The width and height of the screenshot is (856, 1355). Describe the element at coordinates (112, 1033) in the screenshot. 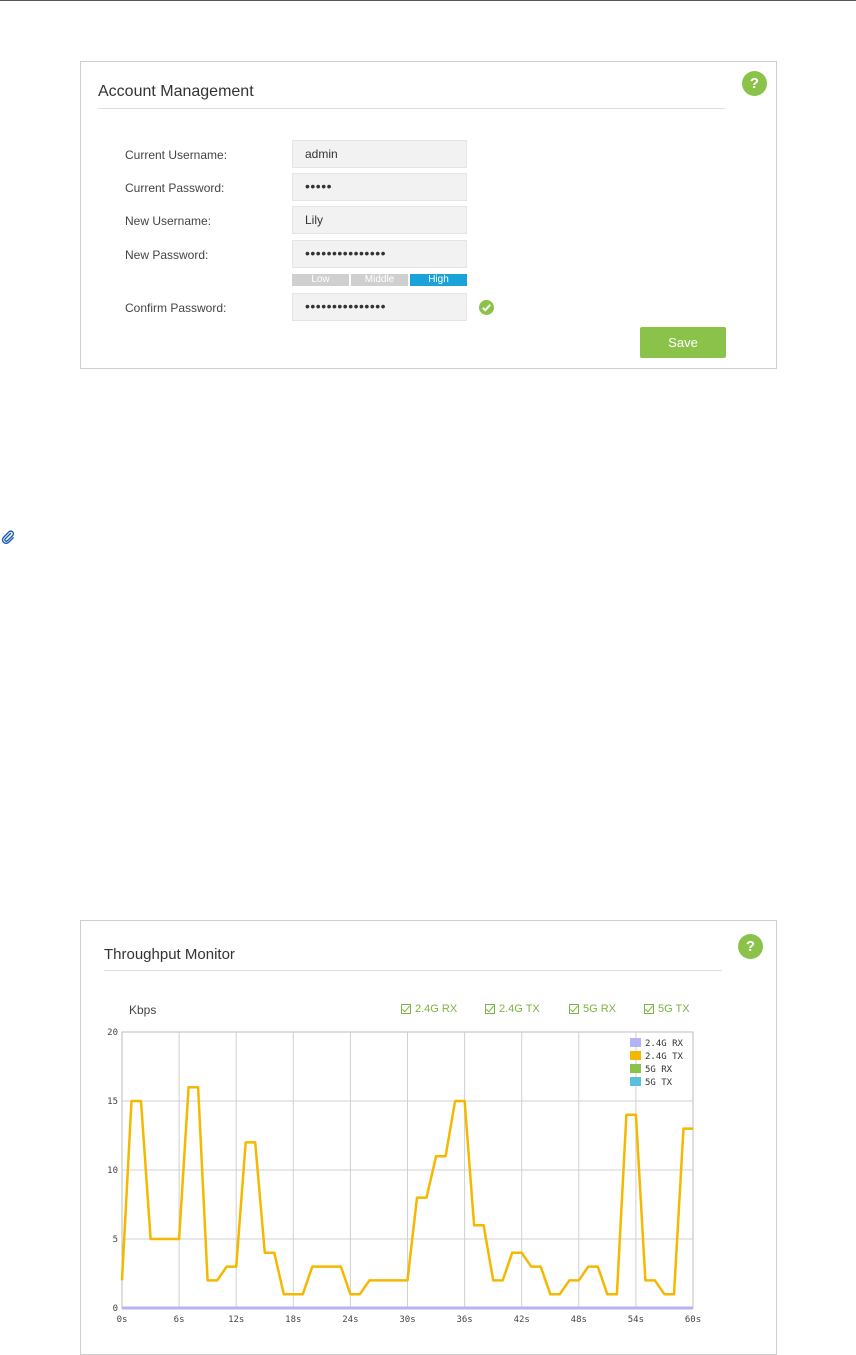

I see `y-tick-label: 20` at that location.